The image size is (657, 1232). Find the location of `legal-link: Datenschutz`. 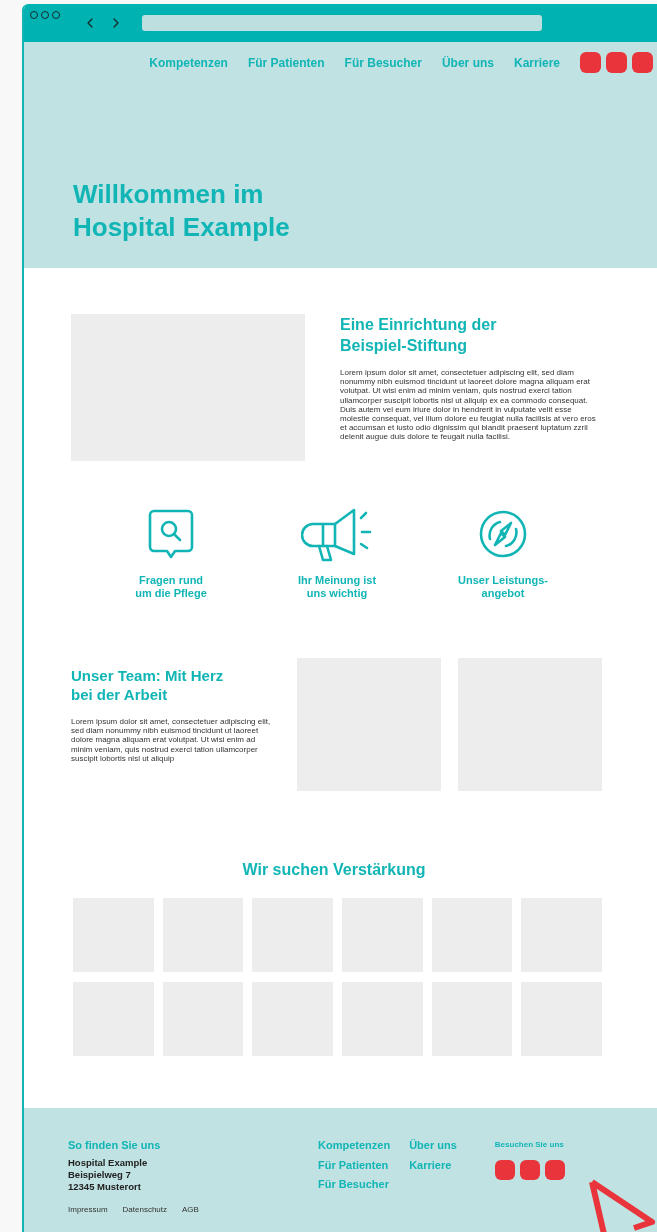

legal-link: Datenschutz is located at coordinates (145, 1209).